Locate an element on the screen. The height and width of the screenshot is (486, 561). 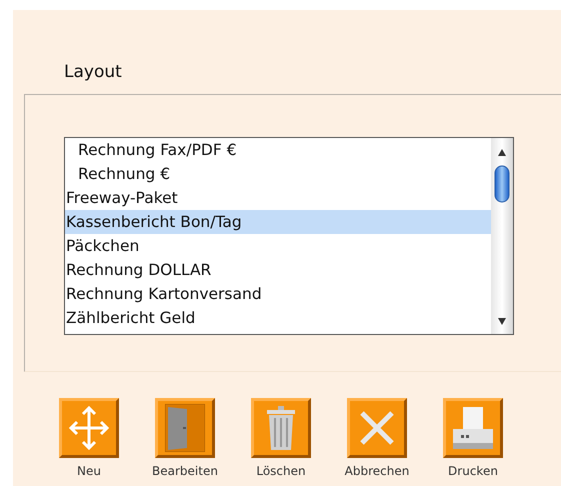
button-label: Abbrechen is located at coordinates (377, 471).